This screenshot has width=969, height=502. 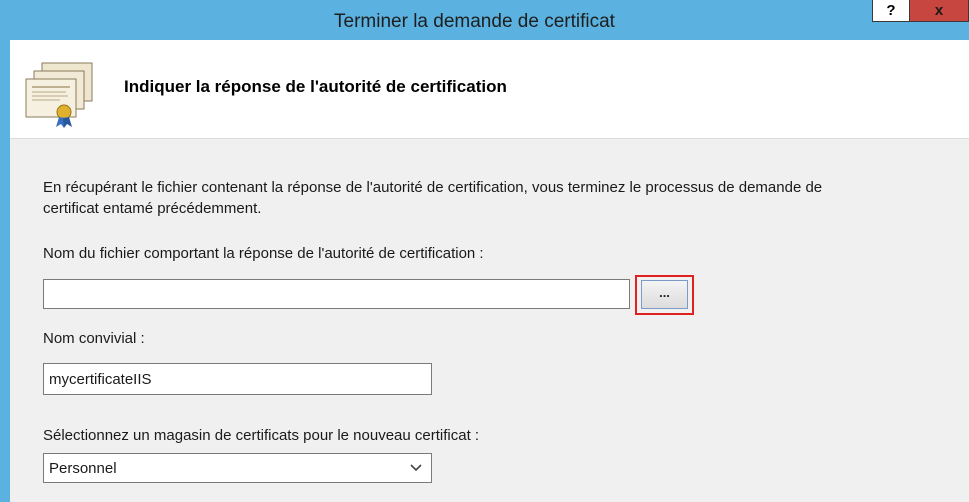 I want to click on friendly-name-input, so click(x=237, y=379).